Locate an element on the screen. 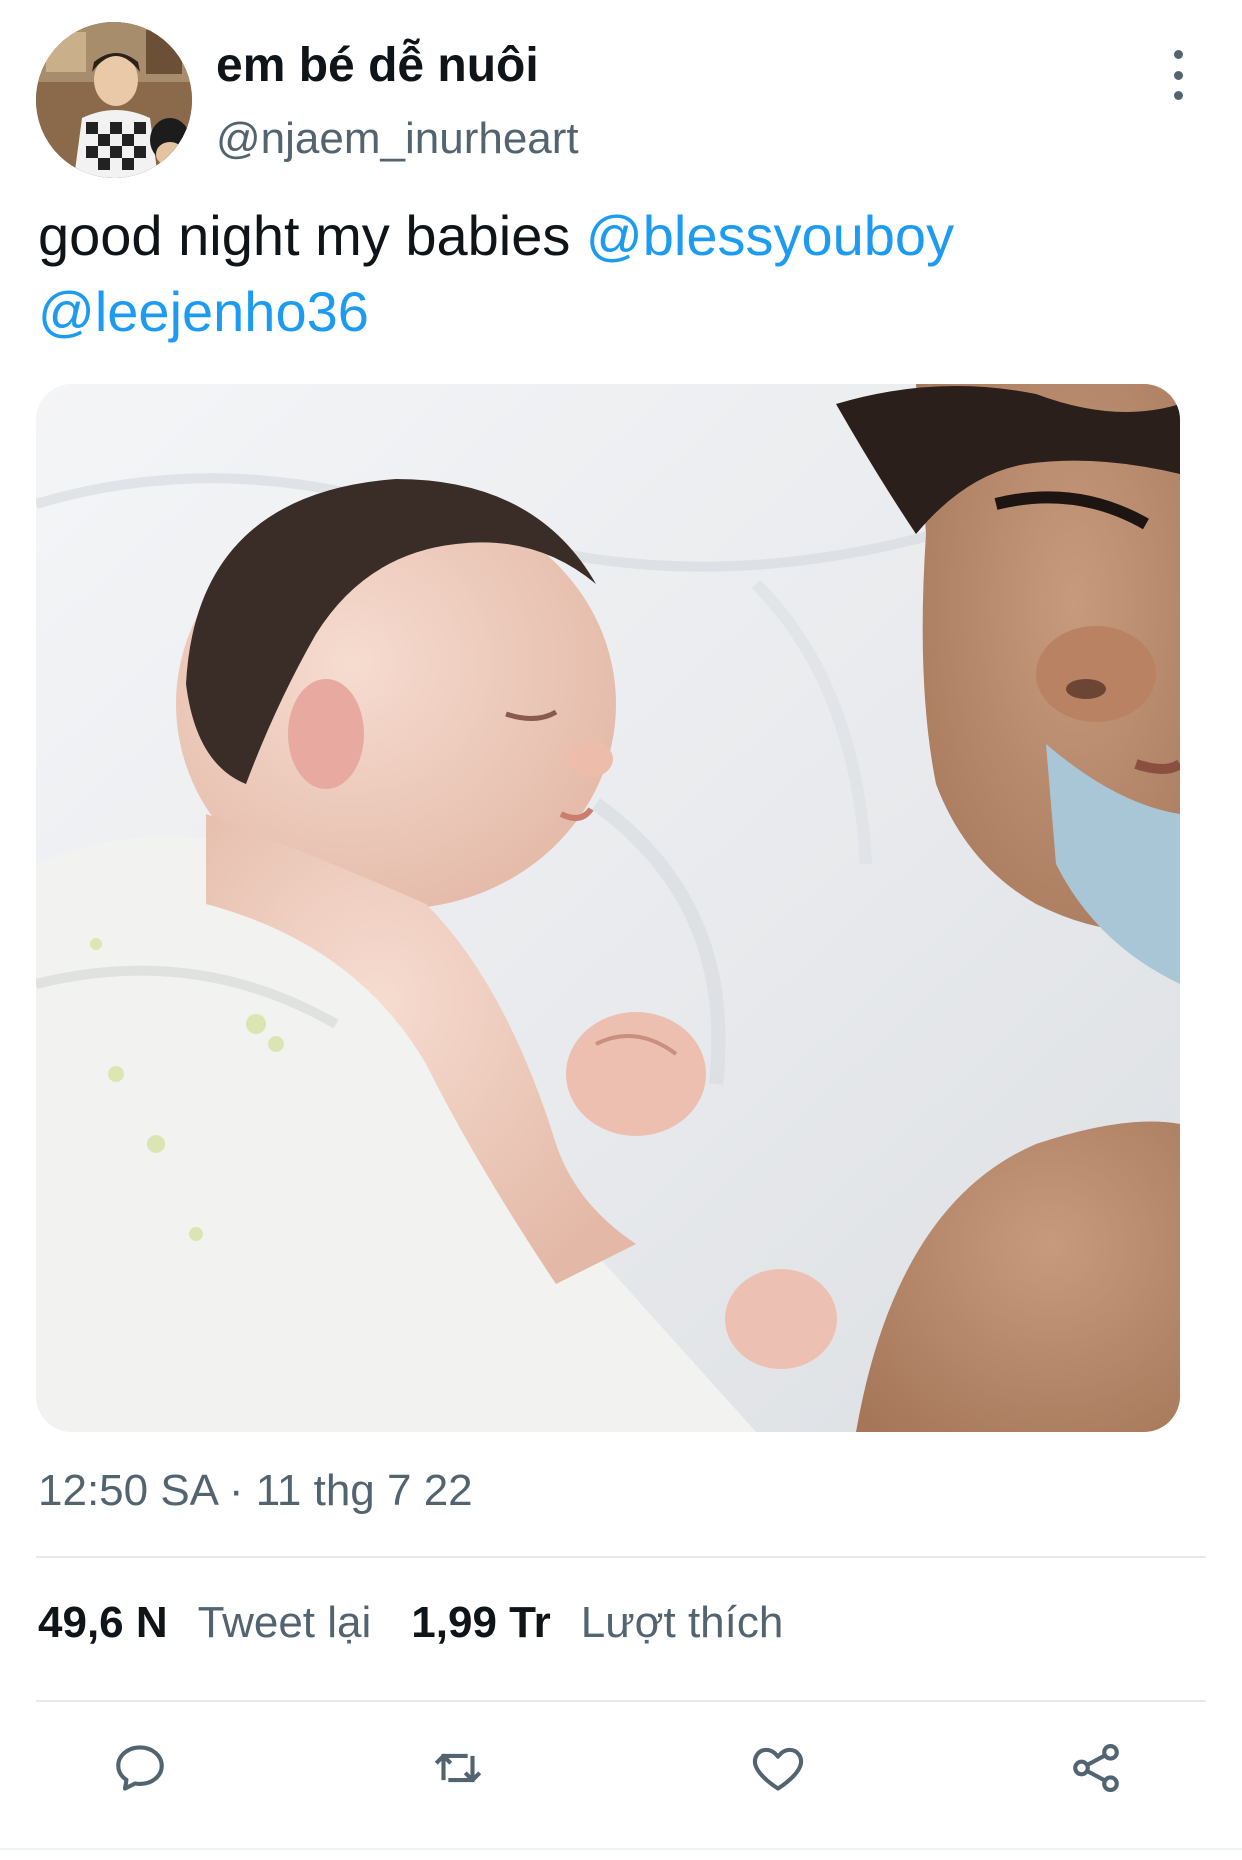 This screenshot has height=1860, width=1242. avatar-image is located at coordinates (114, 100).